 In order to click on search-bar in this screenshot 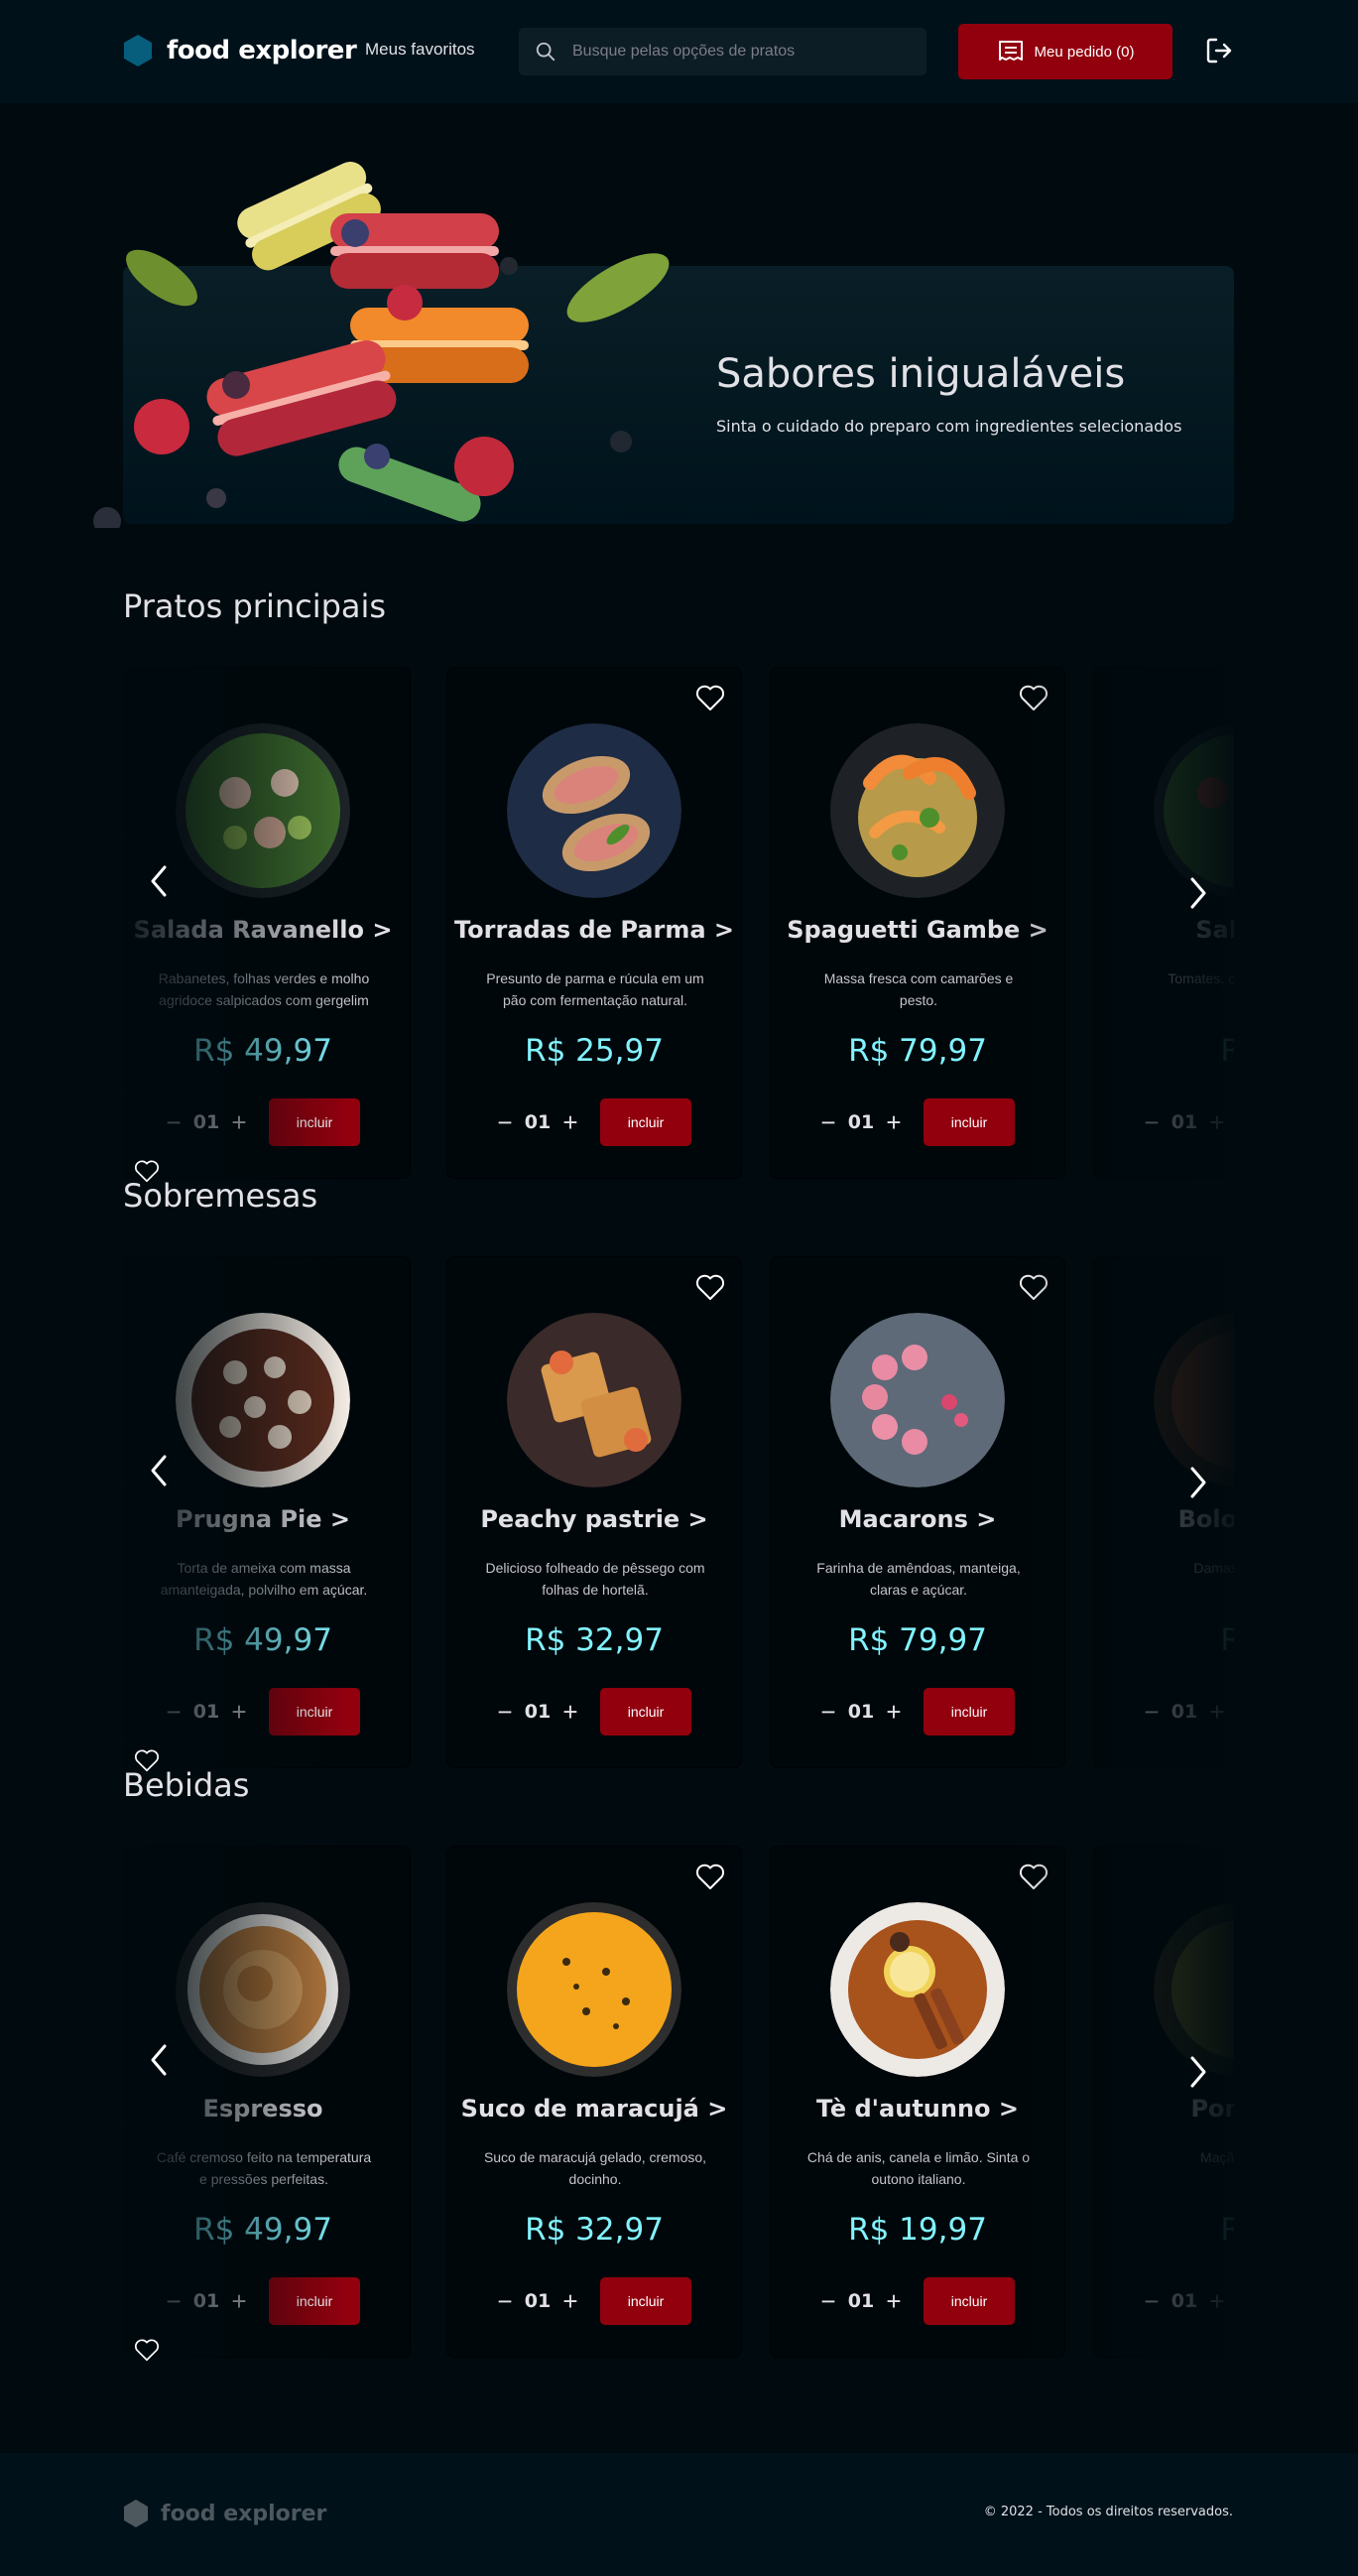, I will do `click(722, 52)`.